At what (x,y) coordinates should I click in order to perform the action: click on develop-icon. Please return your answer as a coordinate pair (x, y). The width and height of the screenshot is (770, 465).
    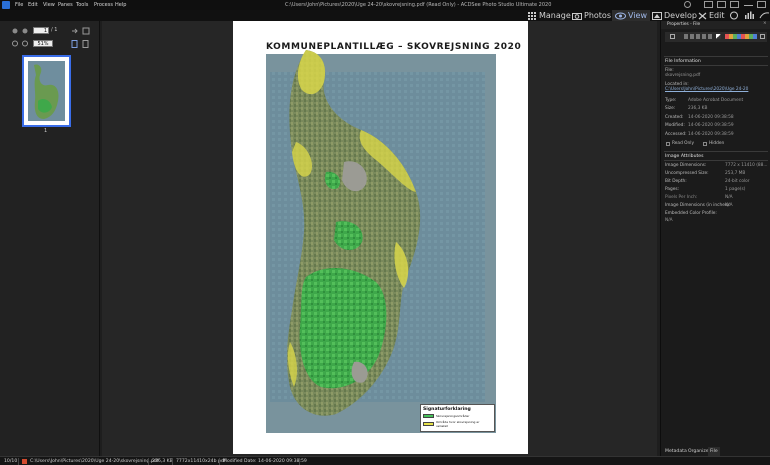
    Looking at the image, I should click on (657, 15).